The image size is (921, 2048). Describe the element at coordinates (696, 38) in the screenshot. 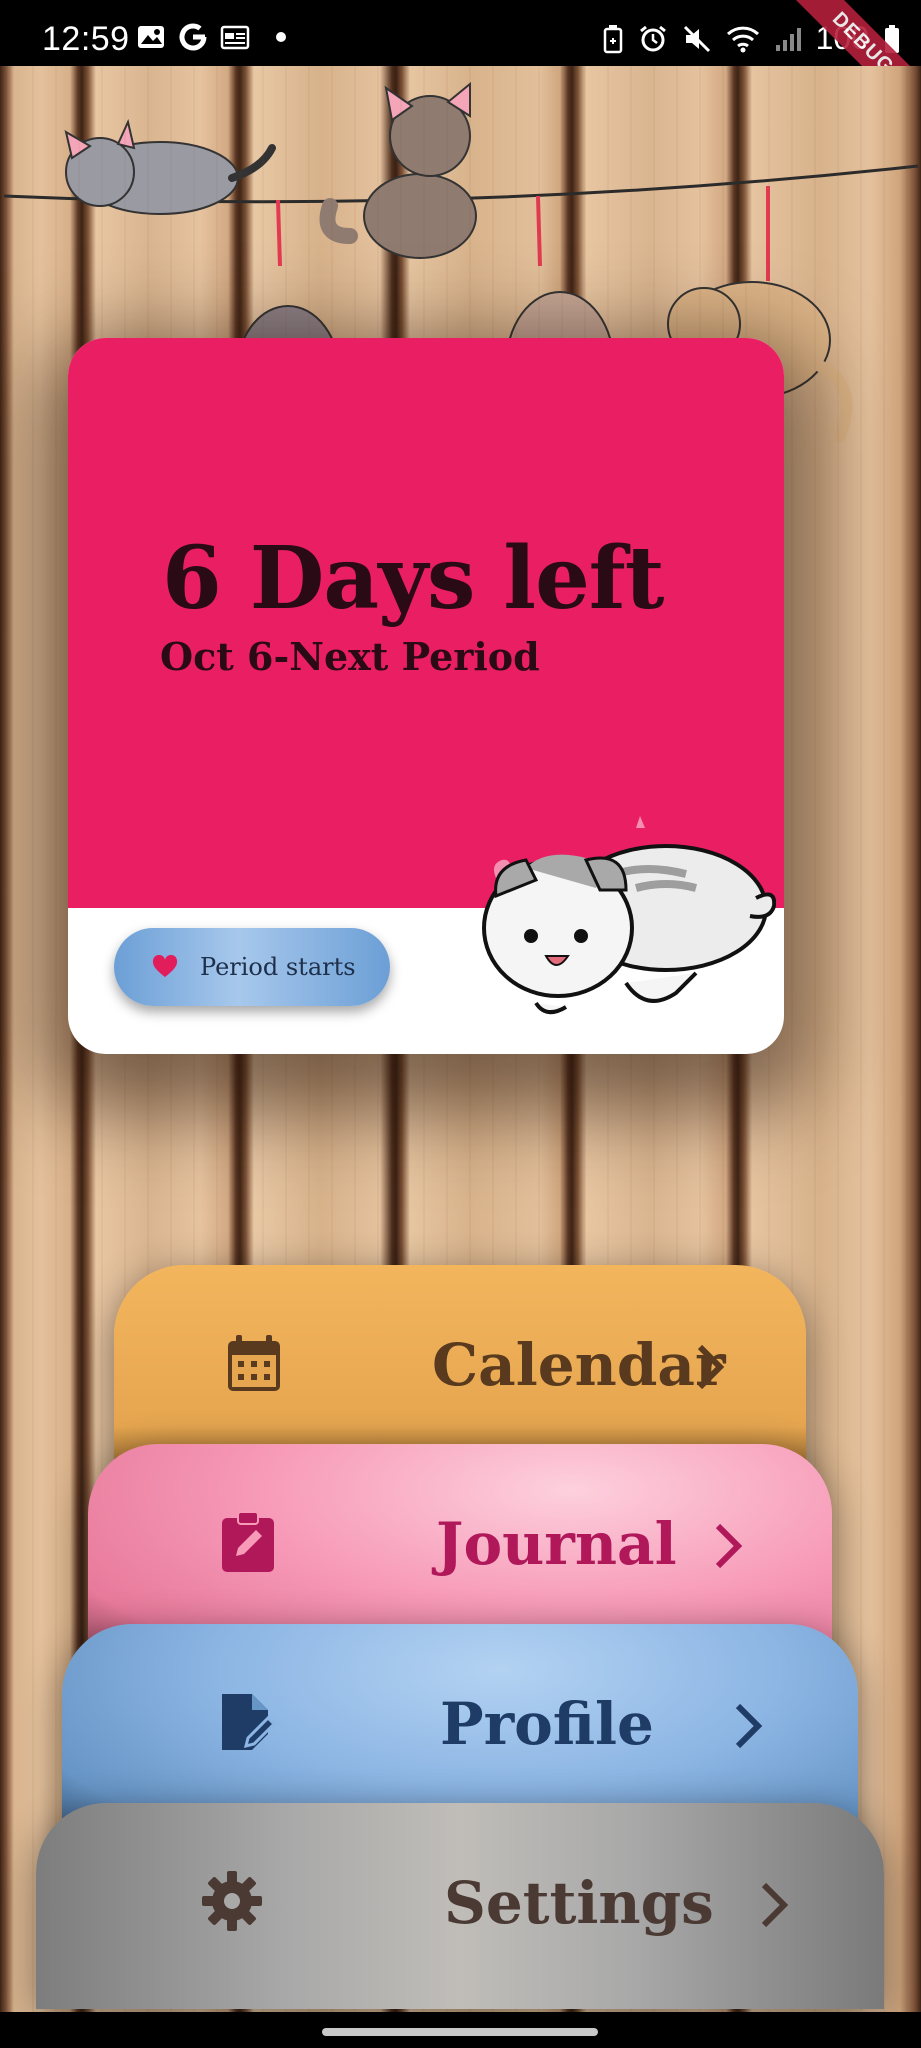

I see `mute-icon` at that location.